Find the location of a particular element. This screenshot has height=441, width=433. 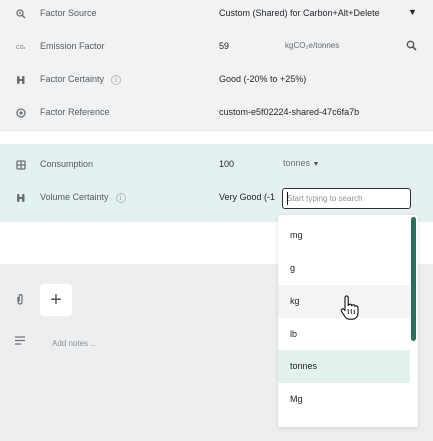

unit-option-mg-mega: Mg is located at coordinates (344, 399).